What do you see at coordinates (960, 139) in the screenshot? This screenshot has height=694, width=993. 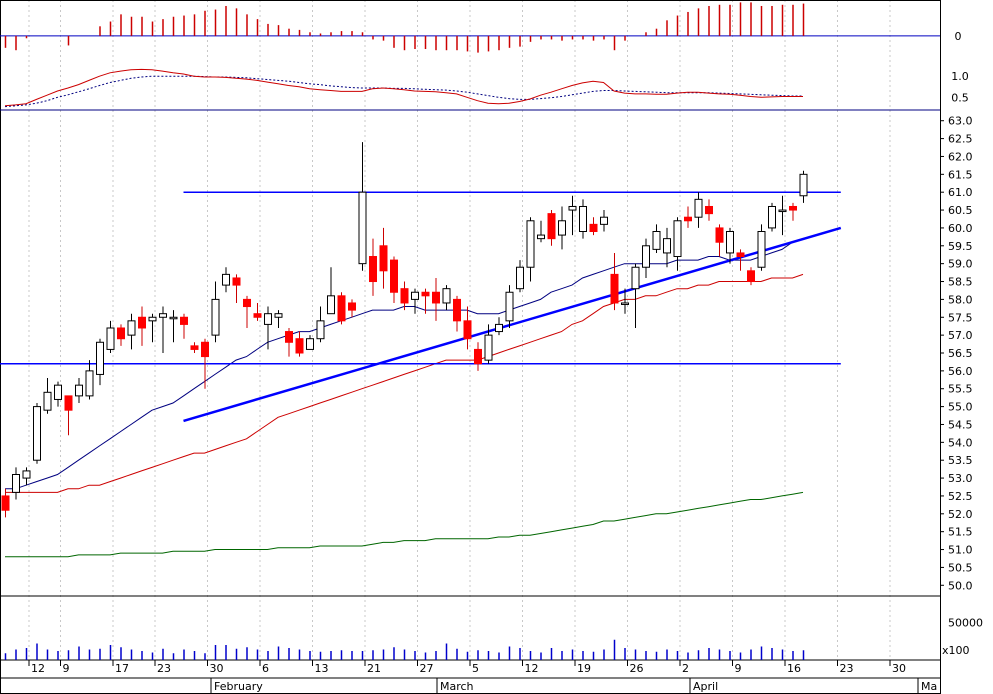 I see `price-tick-label: 62.5` at bounding box center [960, 139].